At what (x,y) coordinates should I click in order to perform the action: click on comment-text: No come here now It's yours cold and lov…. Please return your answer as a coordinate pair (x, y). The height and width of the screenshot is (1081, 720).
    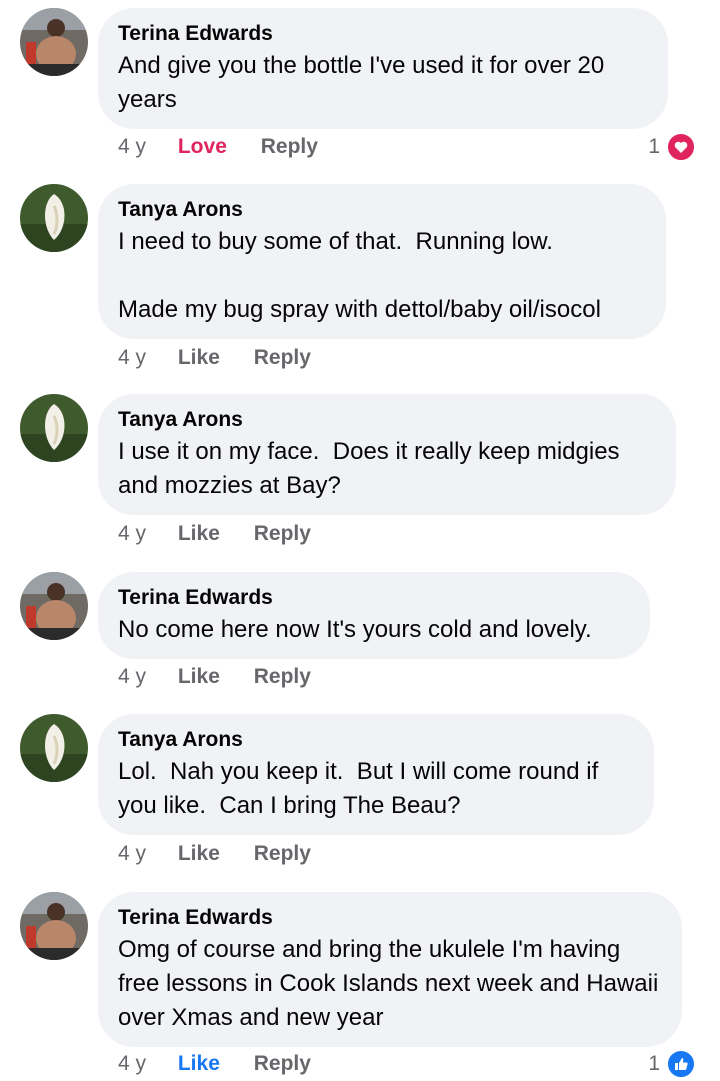
    Looking at the image, I should click on (355, 629).